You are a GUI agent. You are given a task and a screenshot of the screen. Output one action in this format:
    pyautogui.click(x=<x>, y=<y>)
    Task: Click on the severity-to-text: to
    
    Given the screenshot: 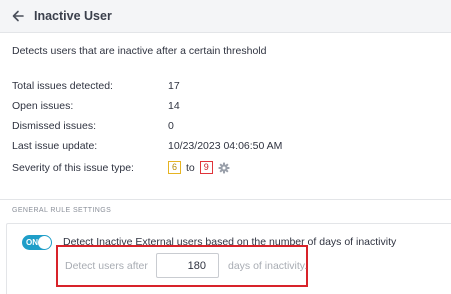 What is the action you would take?
    pyautogui.click(x=190, y=167)
    